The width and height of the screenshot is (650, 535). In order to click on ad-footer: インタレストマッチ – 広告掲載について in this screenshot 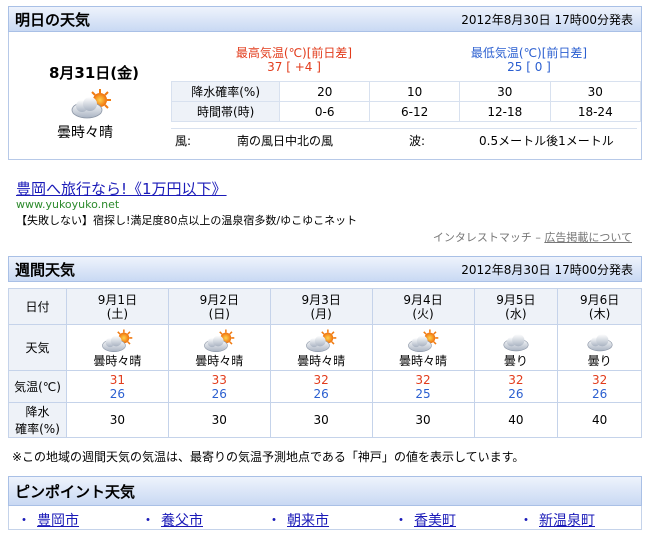, I will do `click(532, 237)`.